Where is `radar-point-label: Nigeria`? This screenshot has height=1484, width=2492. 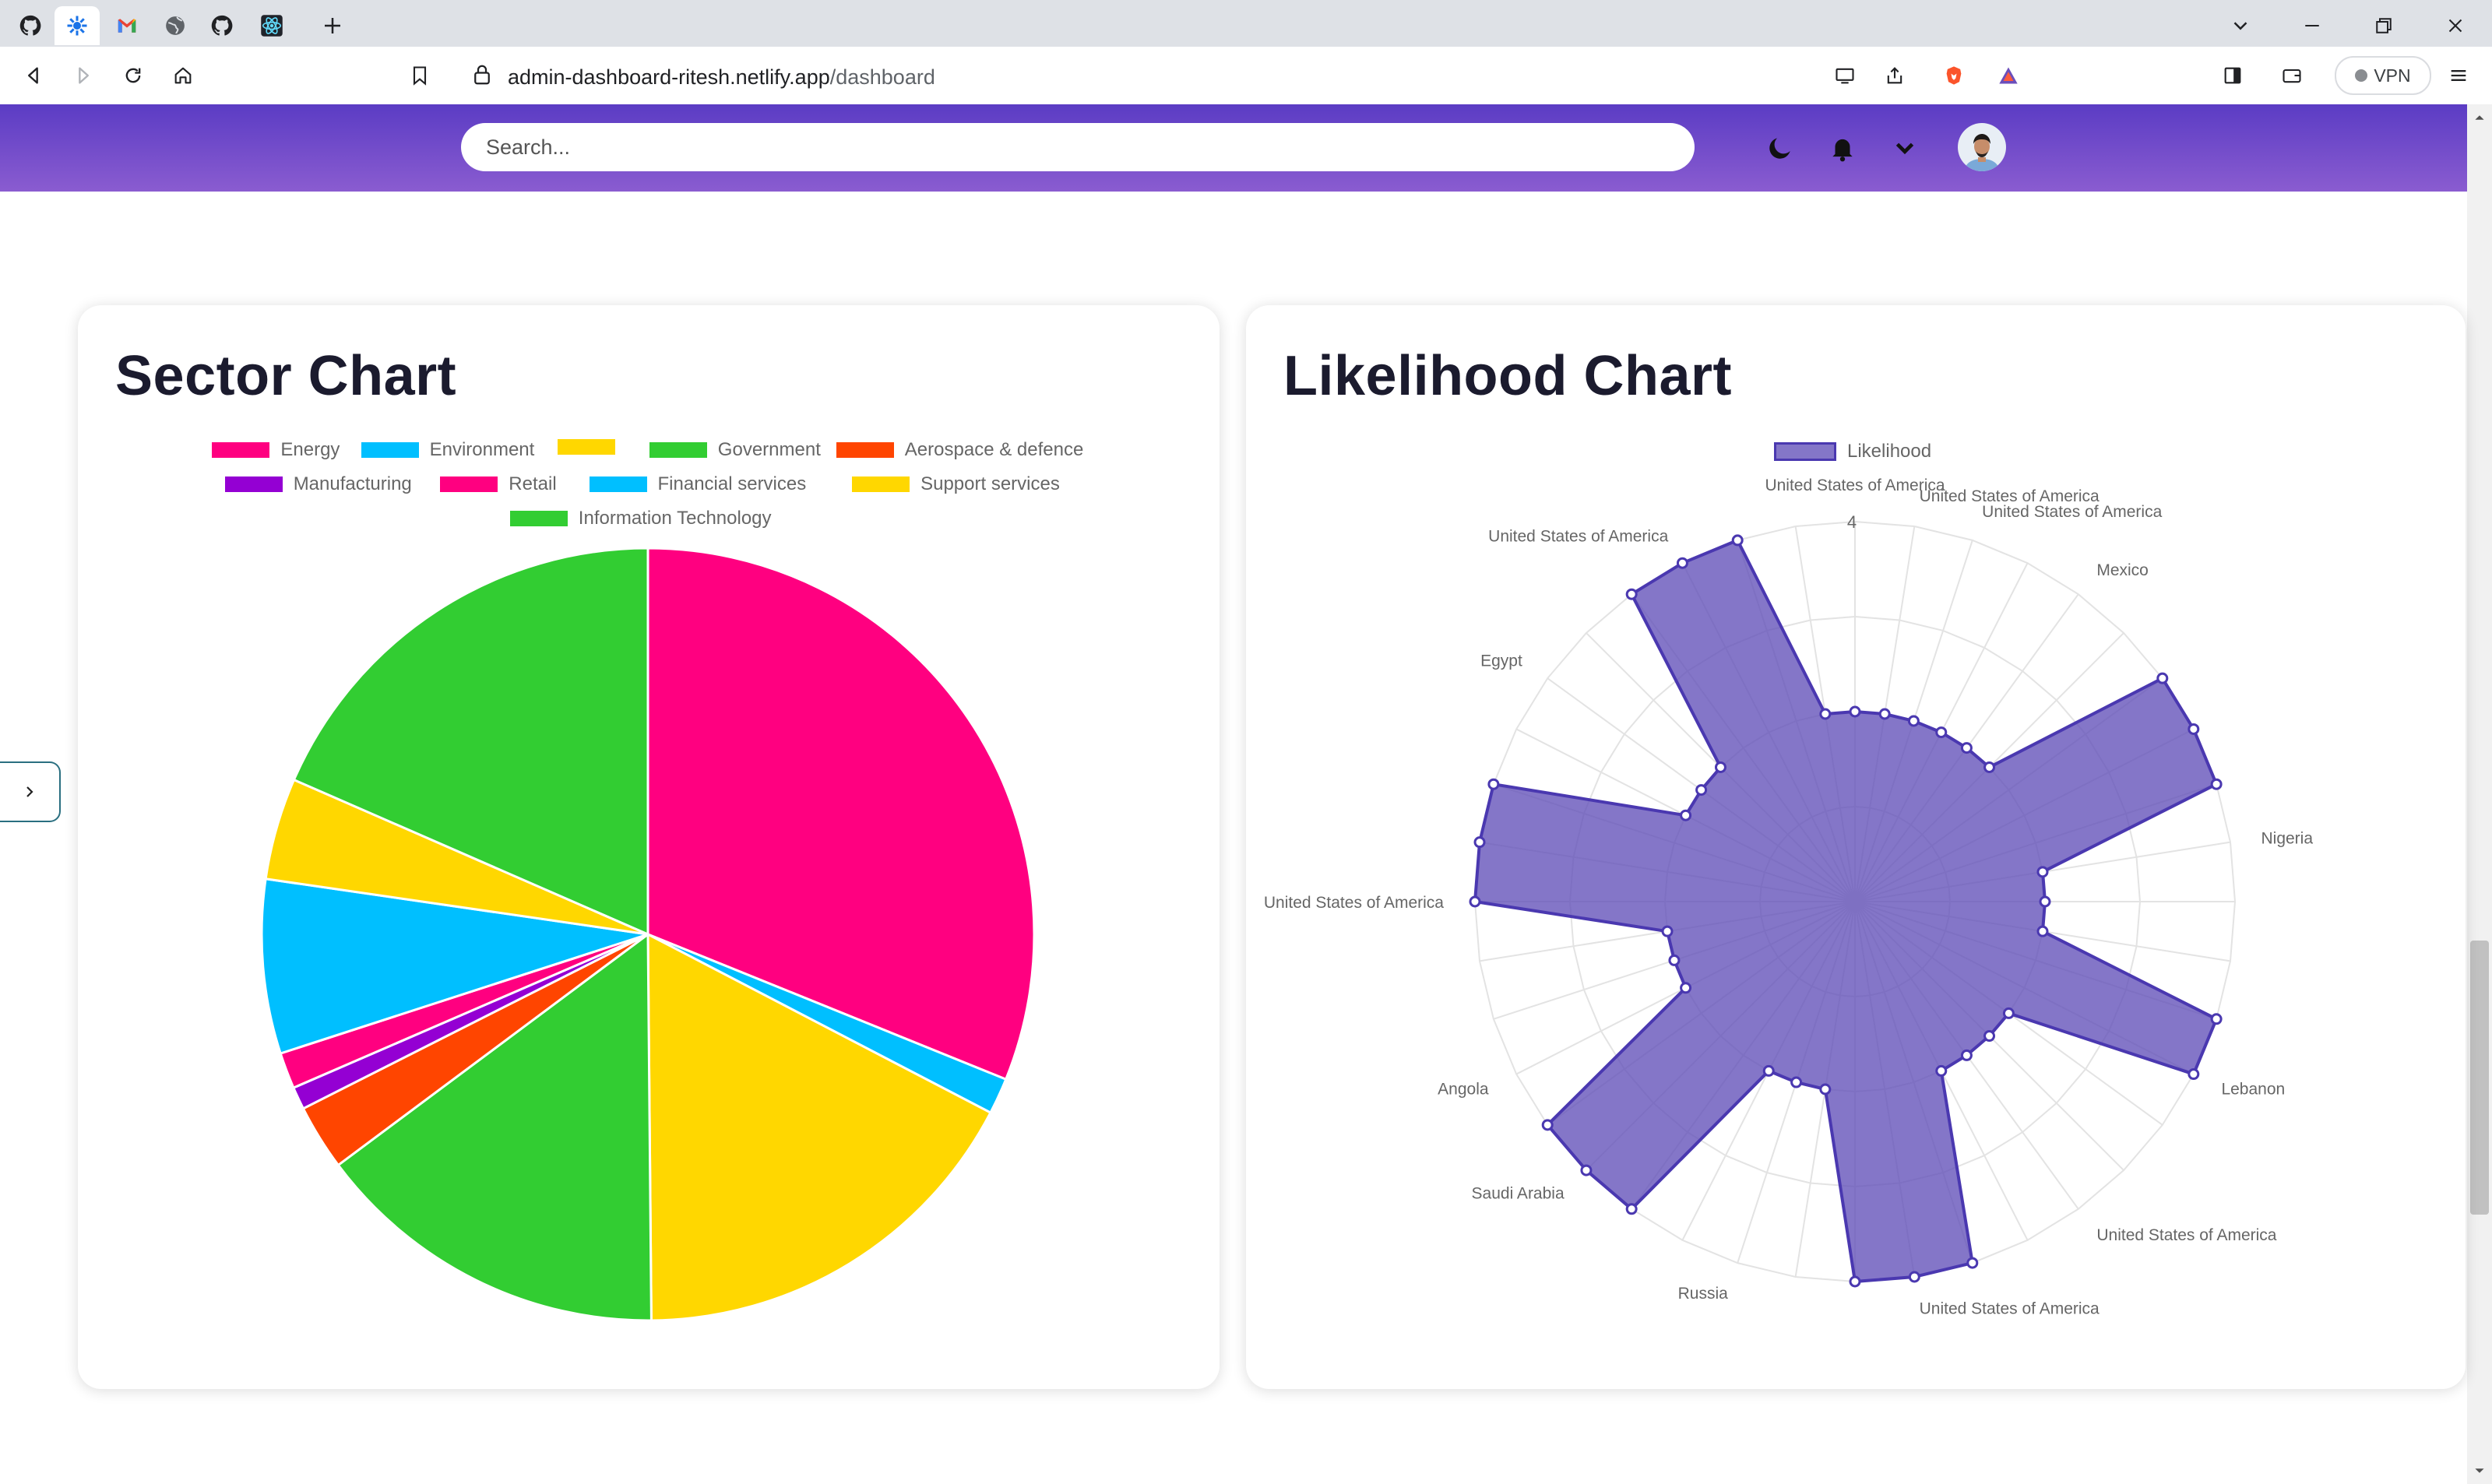 radar-point-label: Nigeria is located at coordinates (2287, 838).